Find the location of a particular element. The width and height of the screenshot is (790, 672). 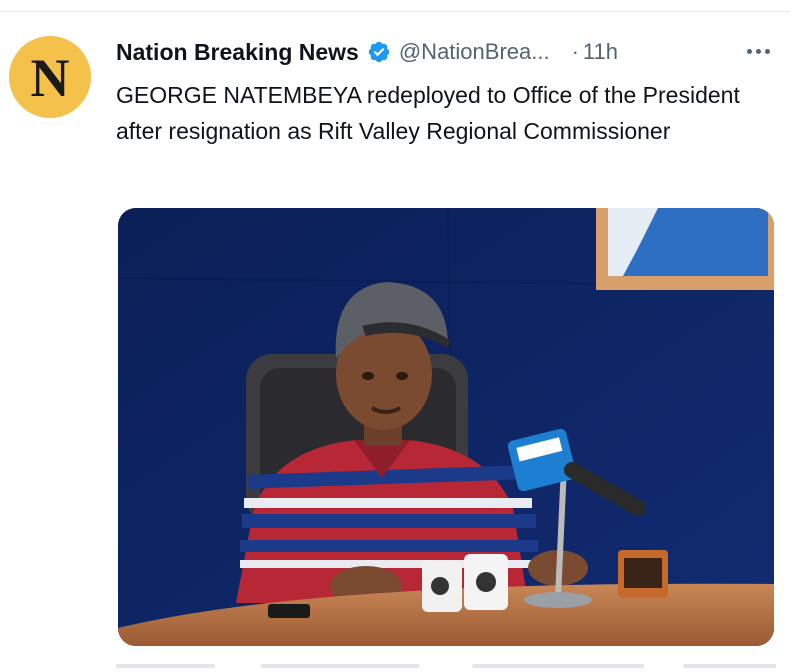

verified-badge-icon is located at coordinates (379, 52).